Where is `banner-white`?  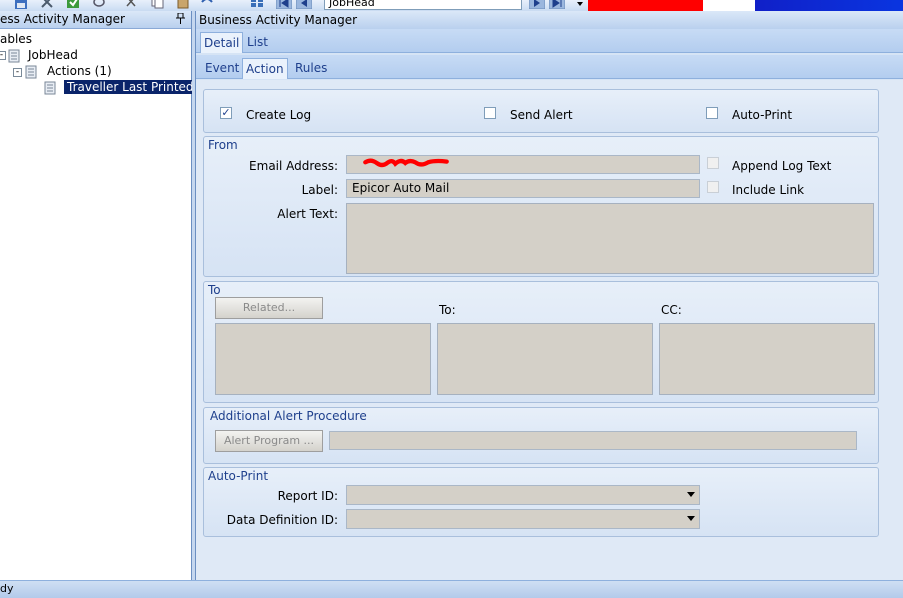 banner-white is located at coordinates (729, 5).